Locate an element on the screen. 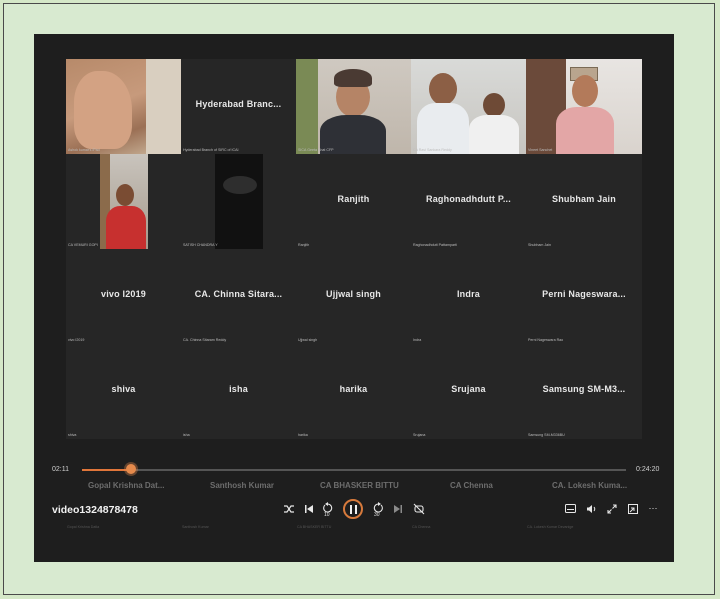 This screenshot has height=599, width=720. strip-participant-name: CA Chenna is located at coordinates (471, 485).